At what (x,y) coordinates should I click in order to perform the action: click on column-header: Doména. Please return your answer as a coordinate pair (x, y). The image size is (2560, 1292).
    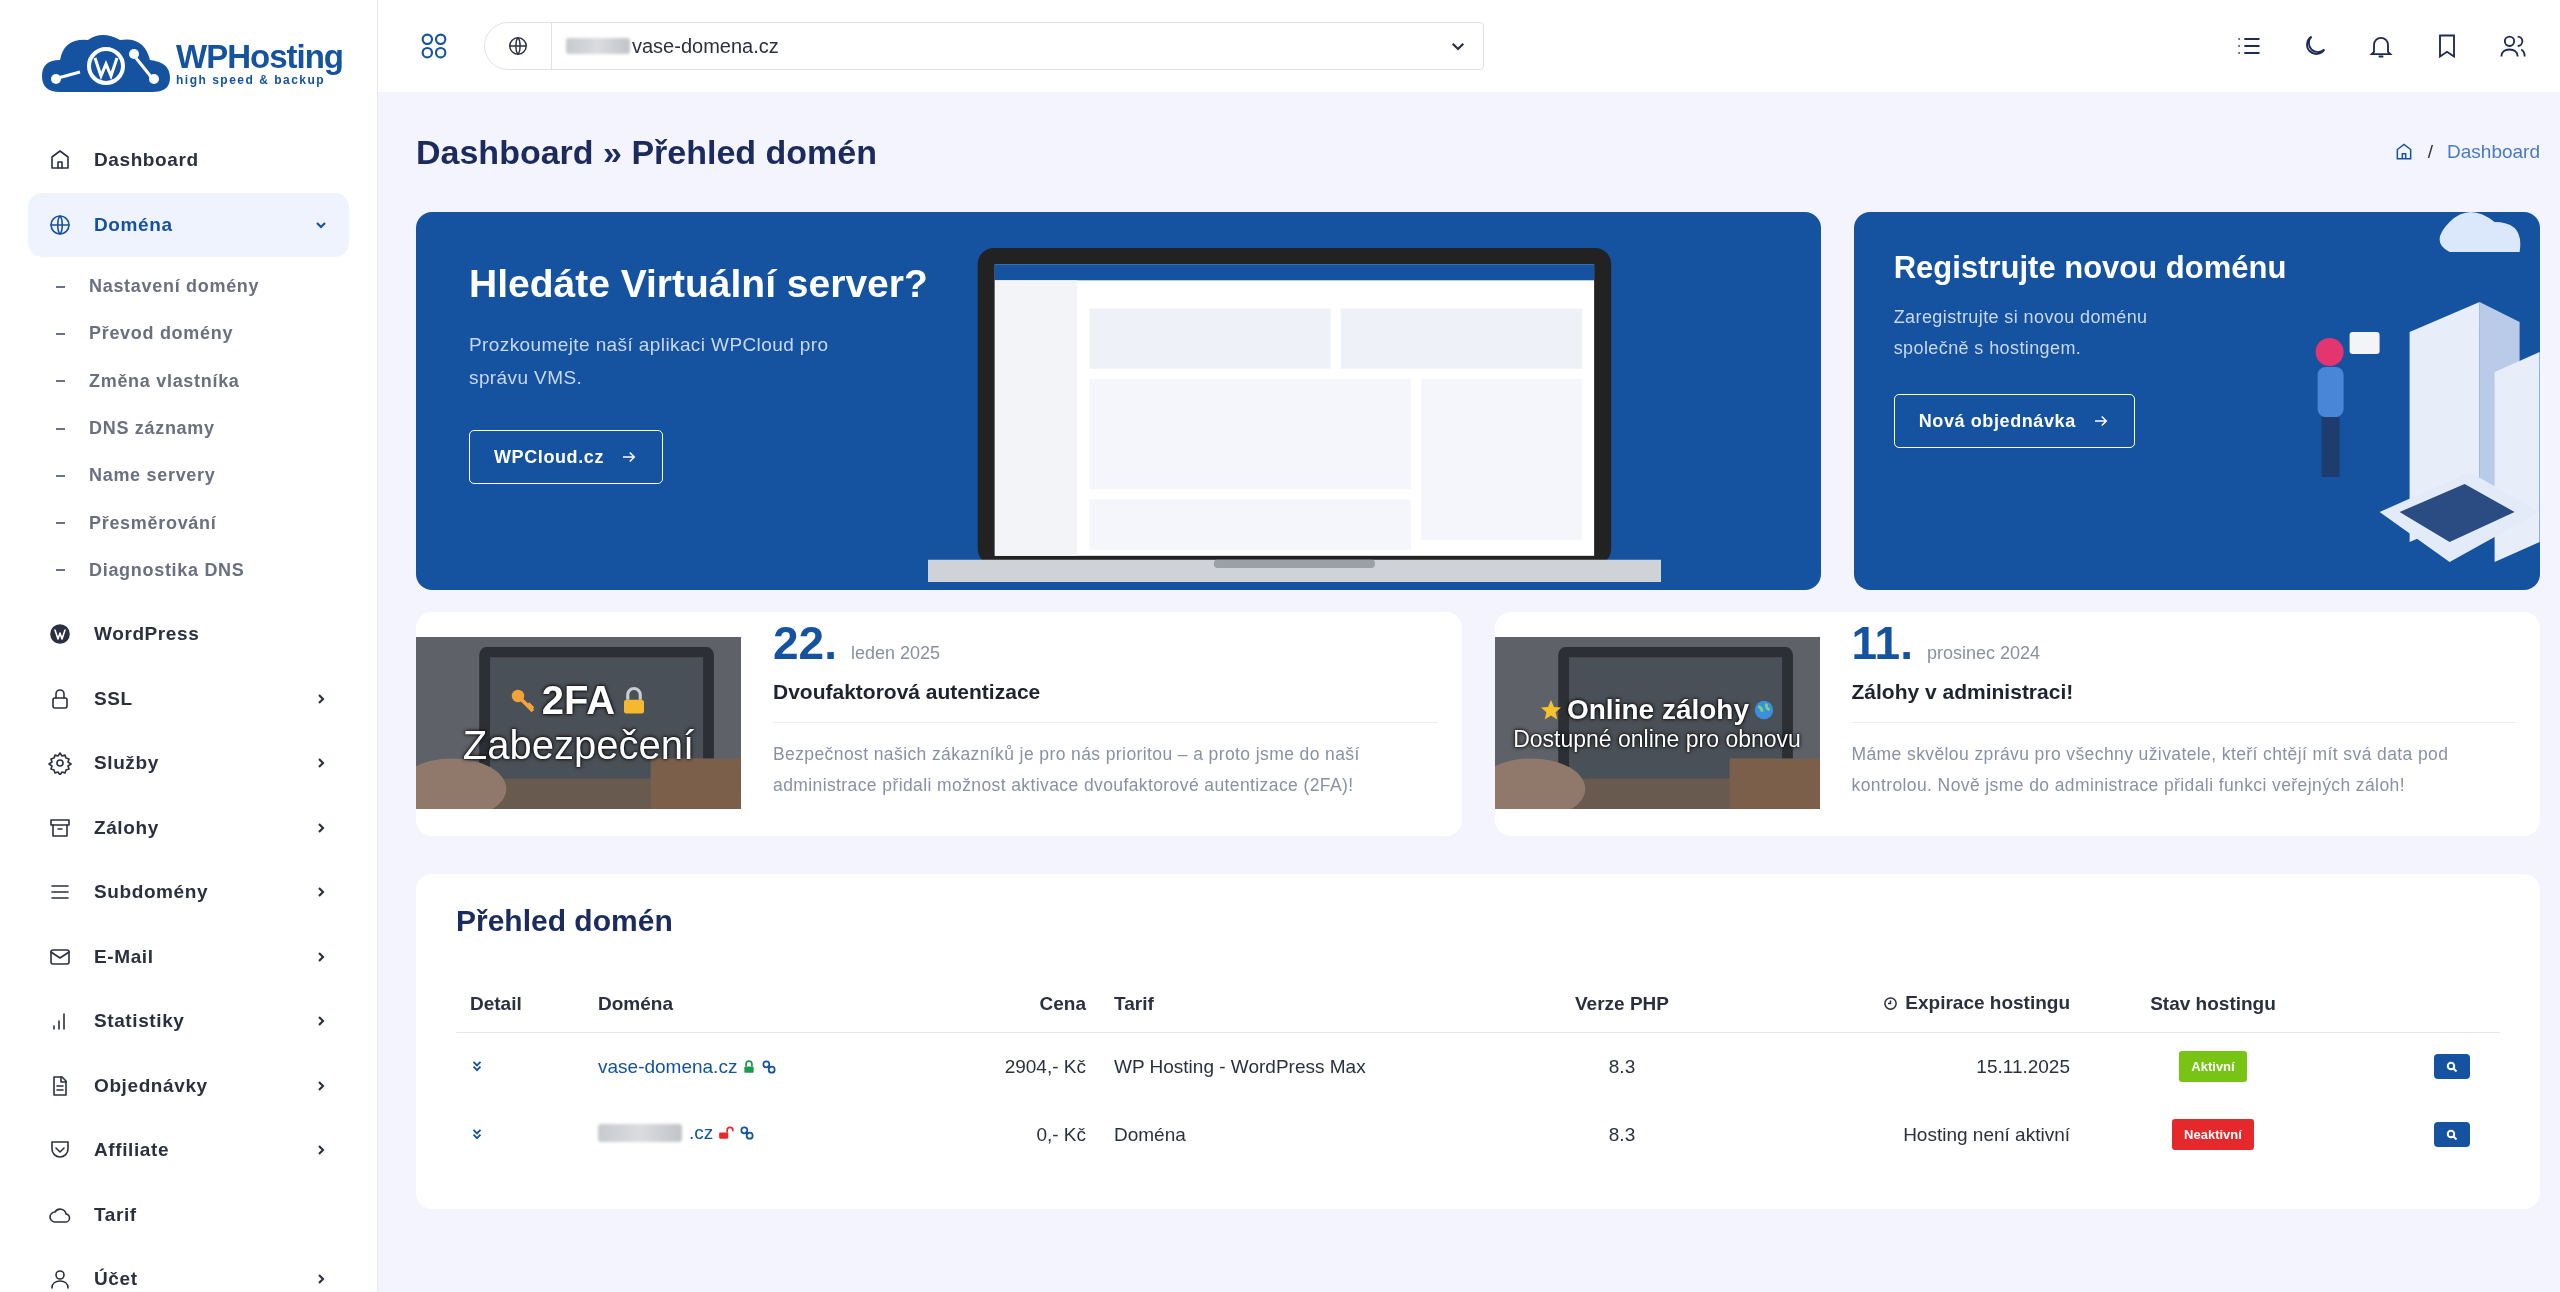
    Looking at the image, I should click on (635, 1003).